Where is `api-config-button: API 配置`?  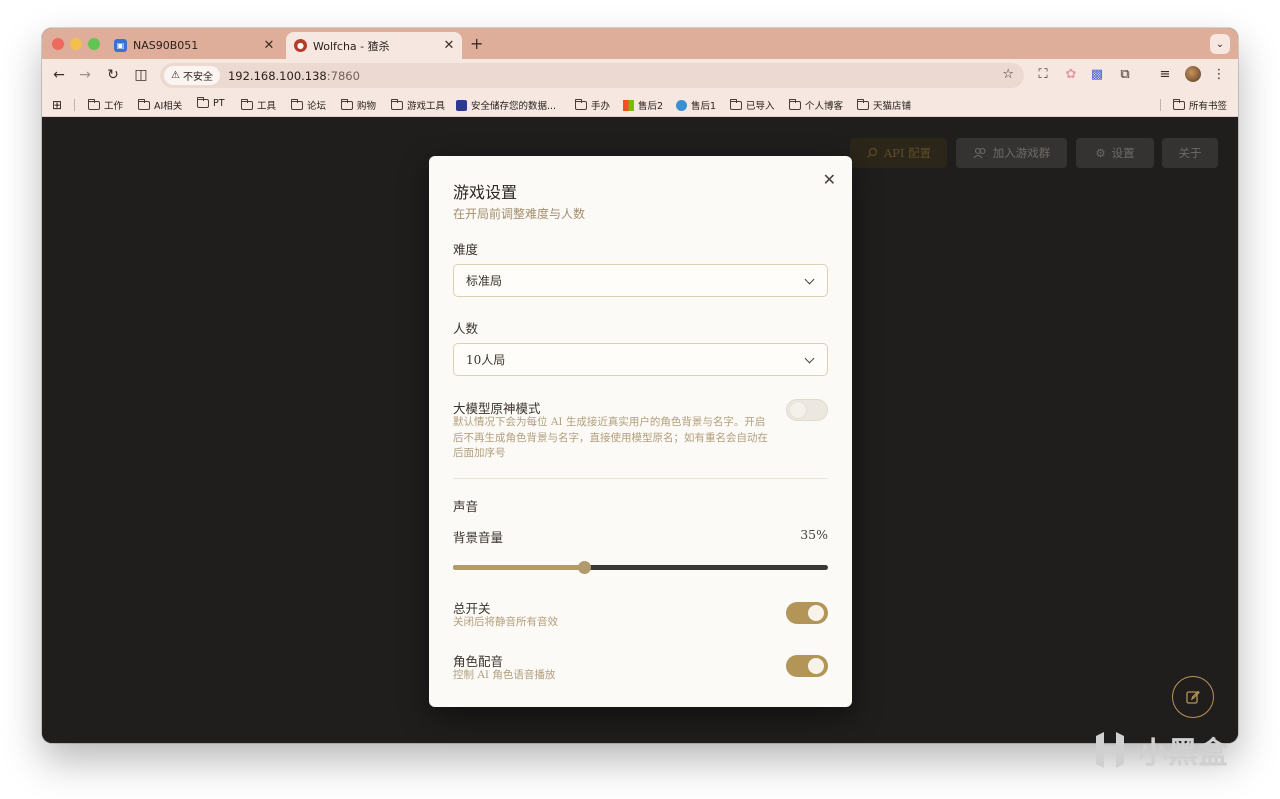 api-config-button: API 配置 is located at coordinates (898, 153).